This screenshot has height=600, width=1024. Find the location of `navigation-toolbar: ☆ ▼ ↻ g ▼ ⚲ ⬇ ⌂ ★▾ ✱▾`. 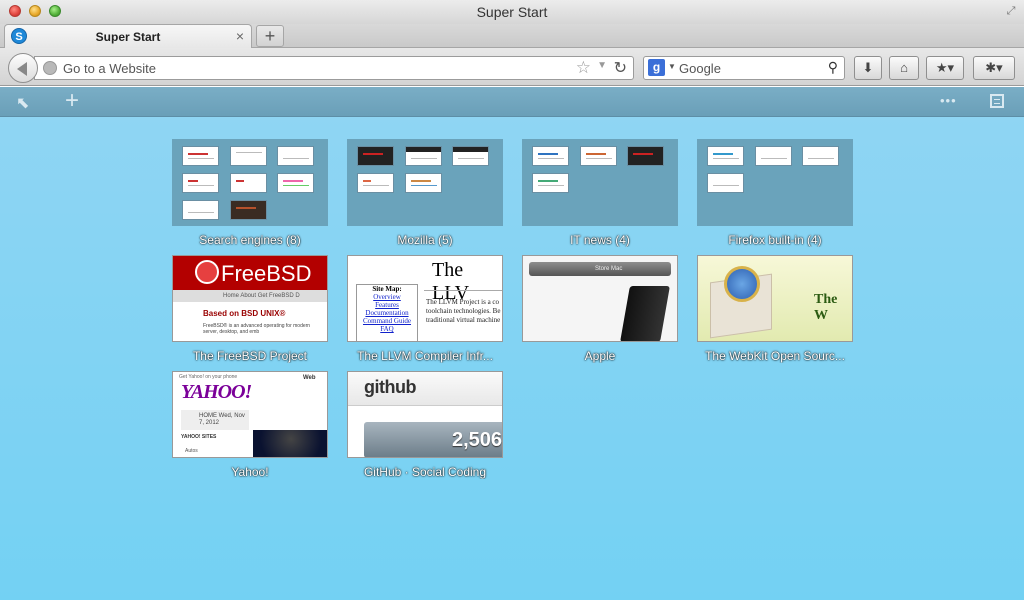

navigation-toolbar: ☆ ▼ ↻ g ▼ ⚲ ⬇ ⌂ ★▾ ✱▾ is located at coordinates (512, 67).